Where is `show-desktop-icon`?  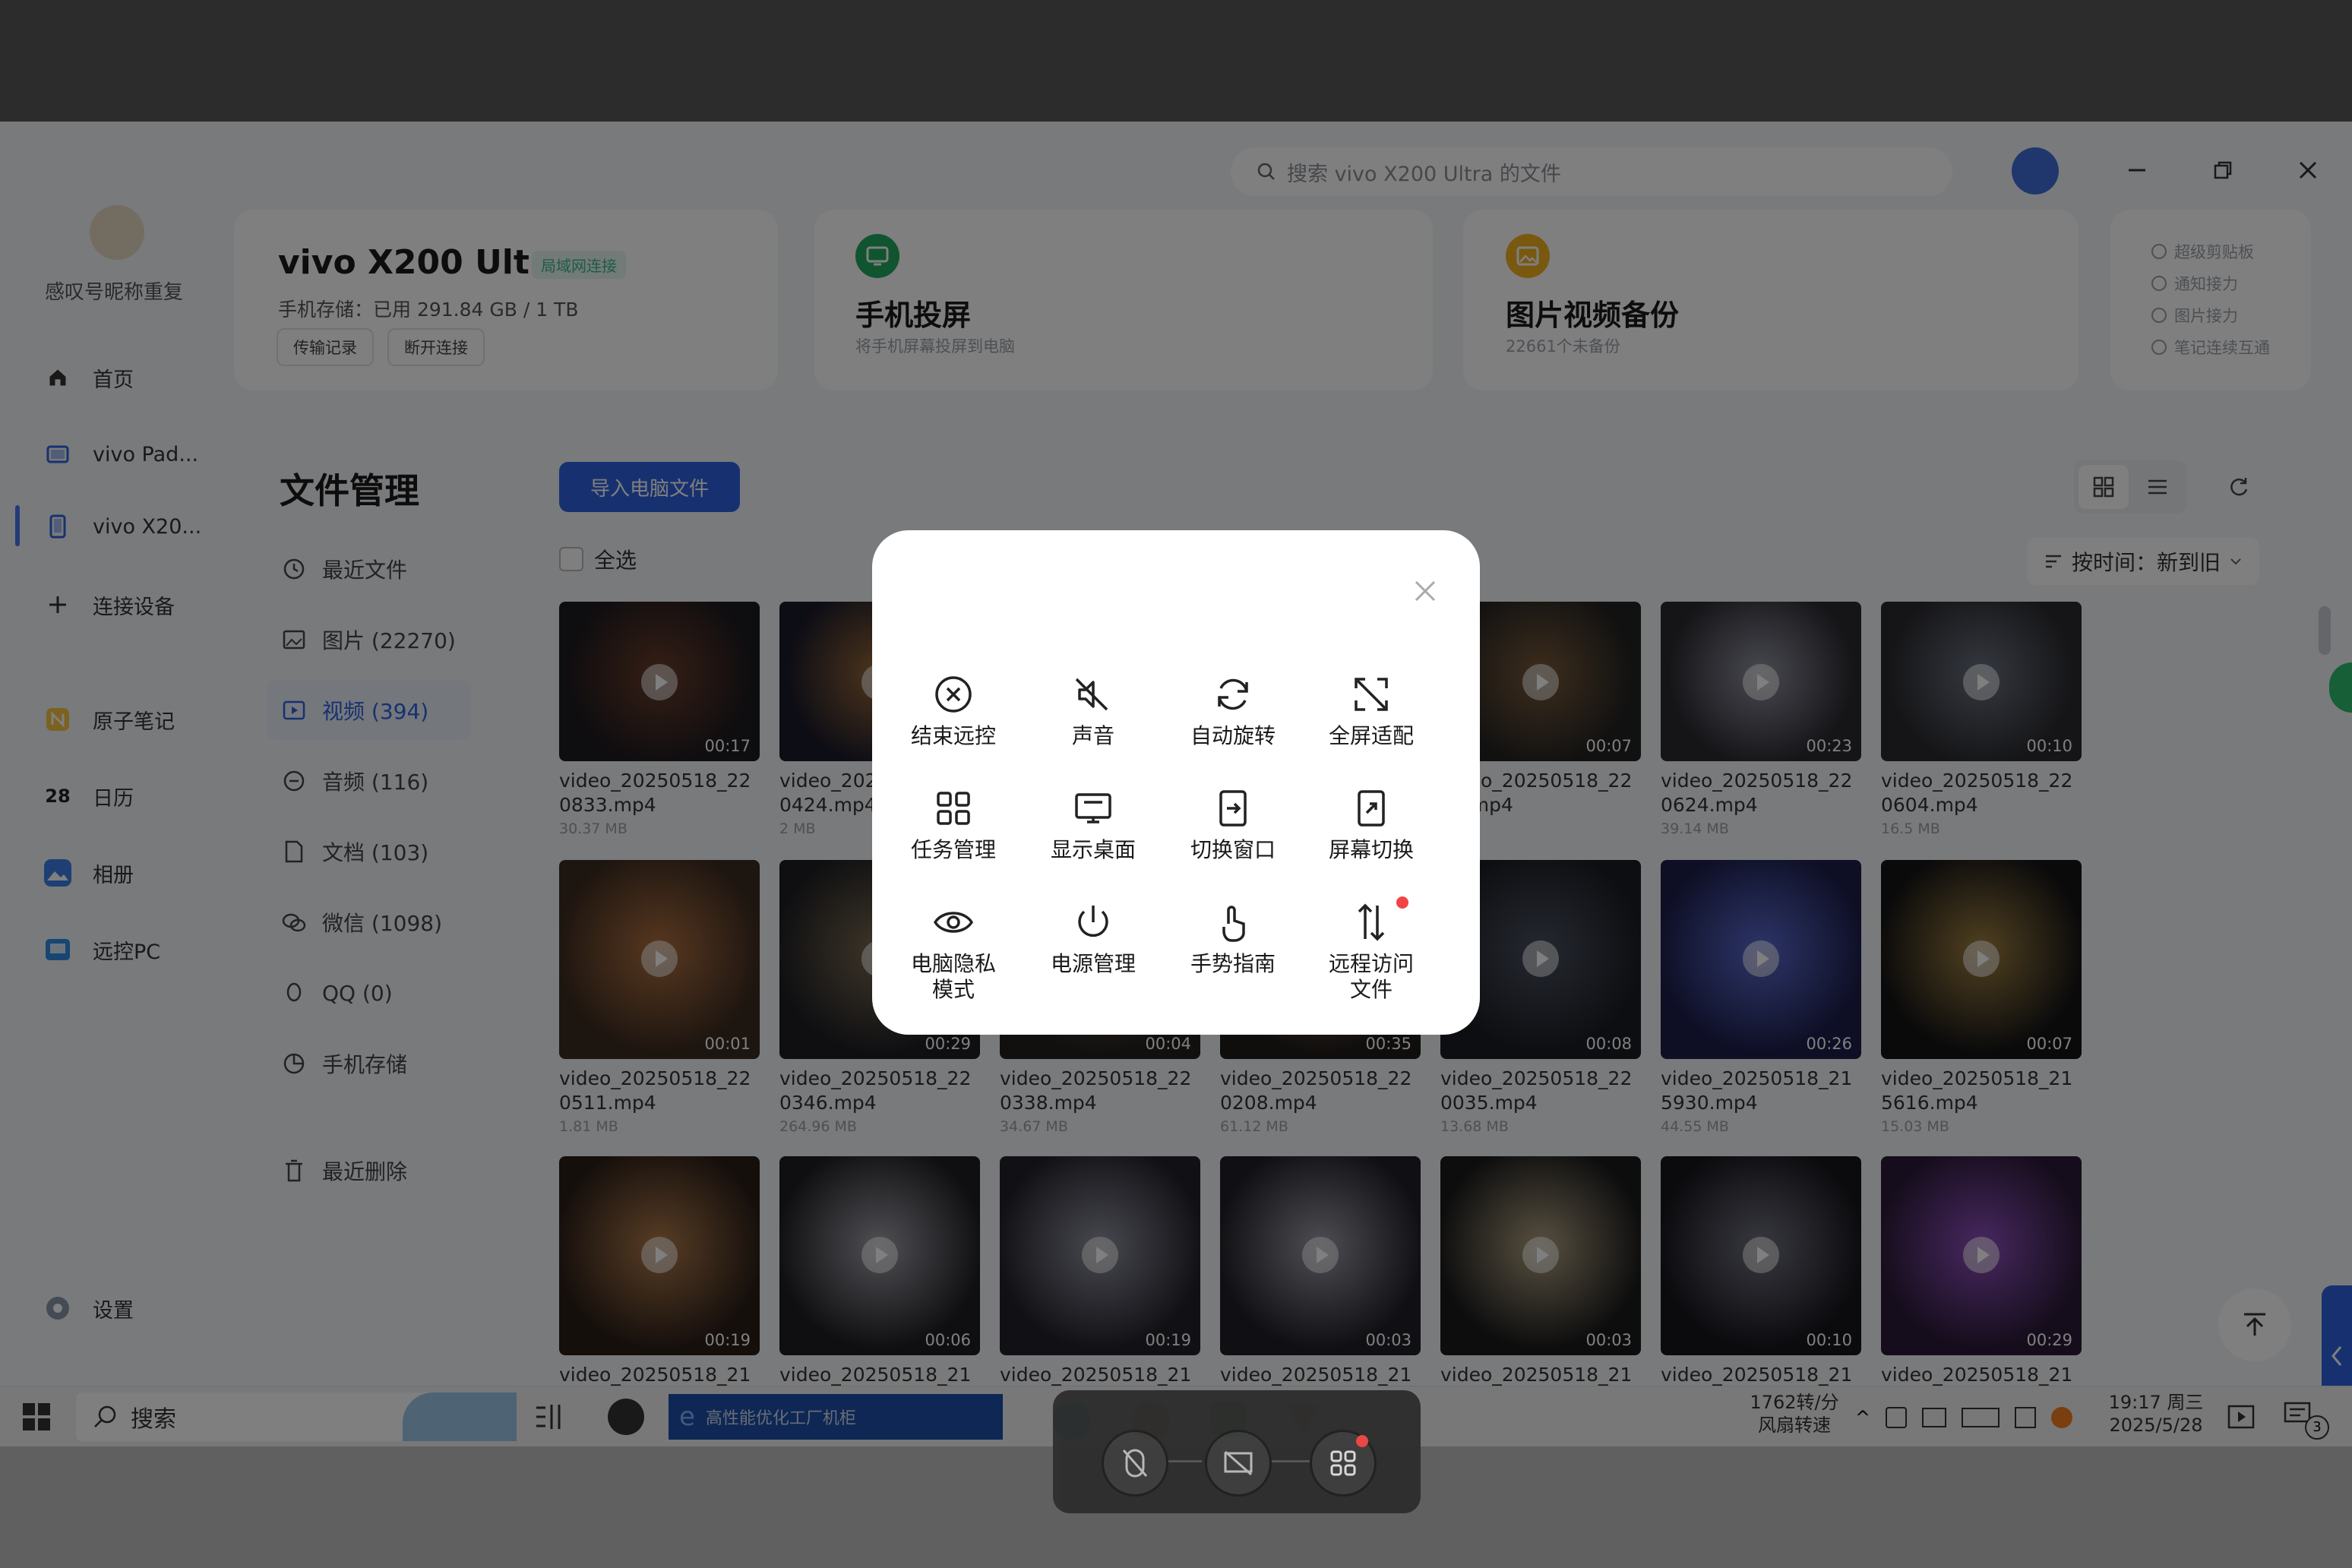 show-desktop-icon is located at coordinates (1093, 808).